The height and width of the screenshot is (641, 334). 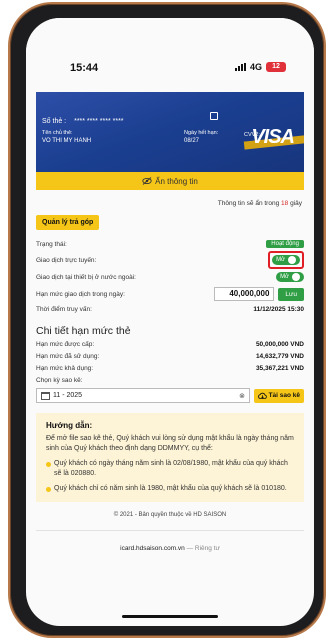 I want to click on query-time-row: Thời điểm truy vấn: 11/12/2025 15:30, so click(x=170, y=309).